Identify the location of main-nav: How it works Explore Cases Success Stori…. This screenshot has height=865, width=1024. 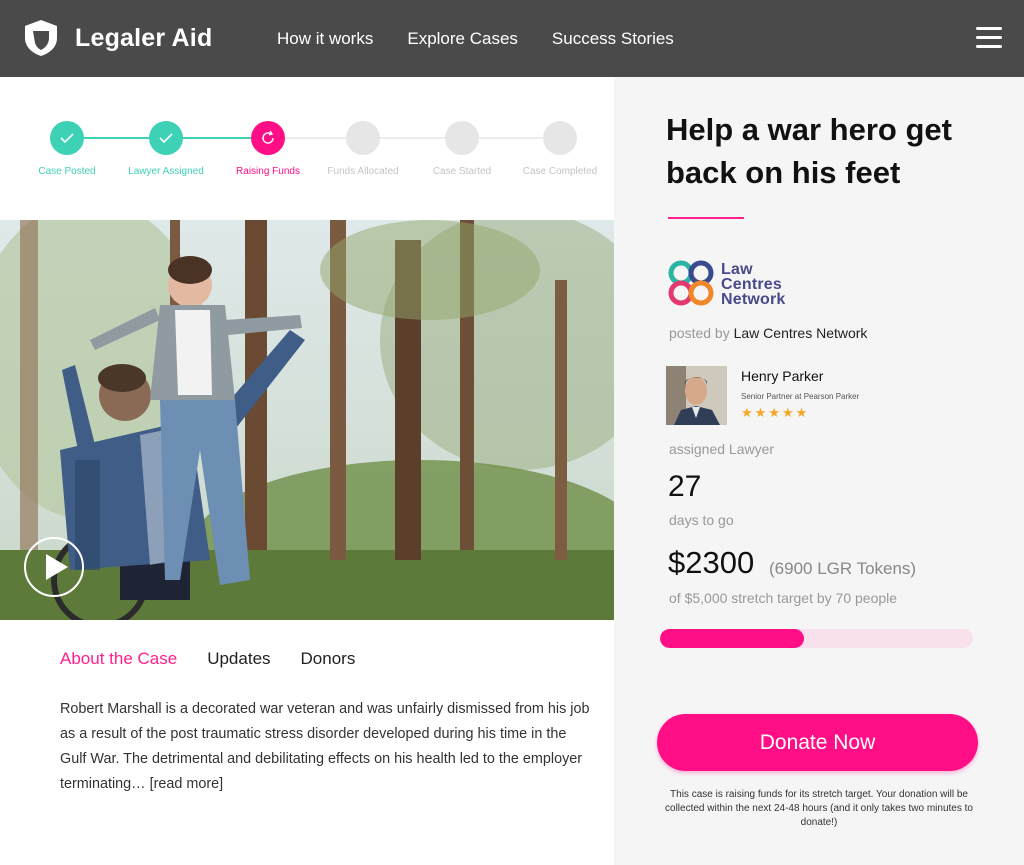
(492, 39).